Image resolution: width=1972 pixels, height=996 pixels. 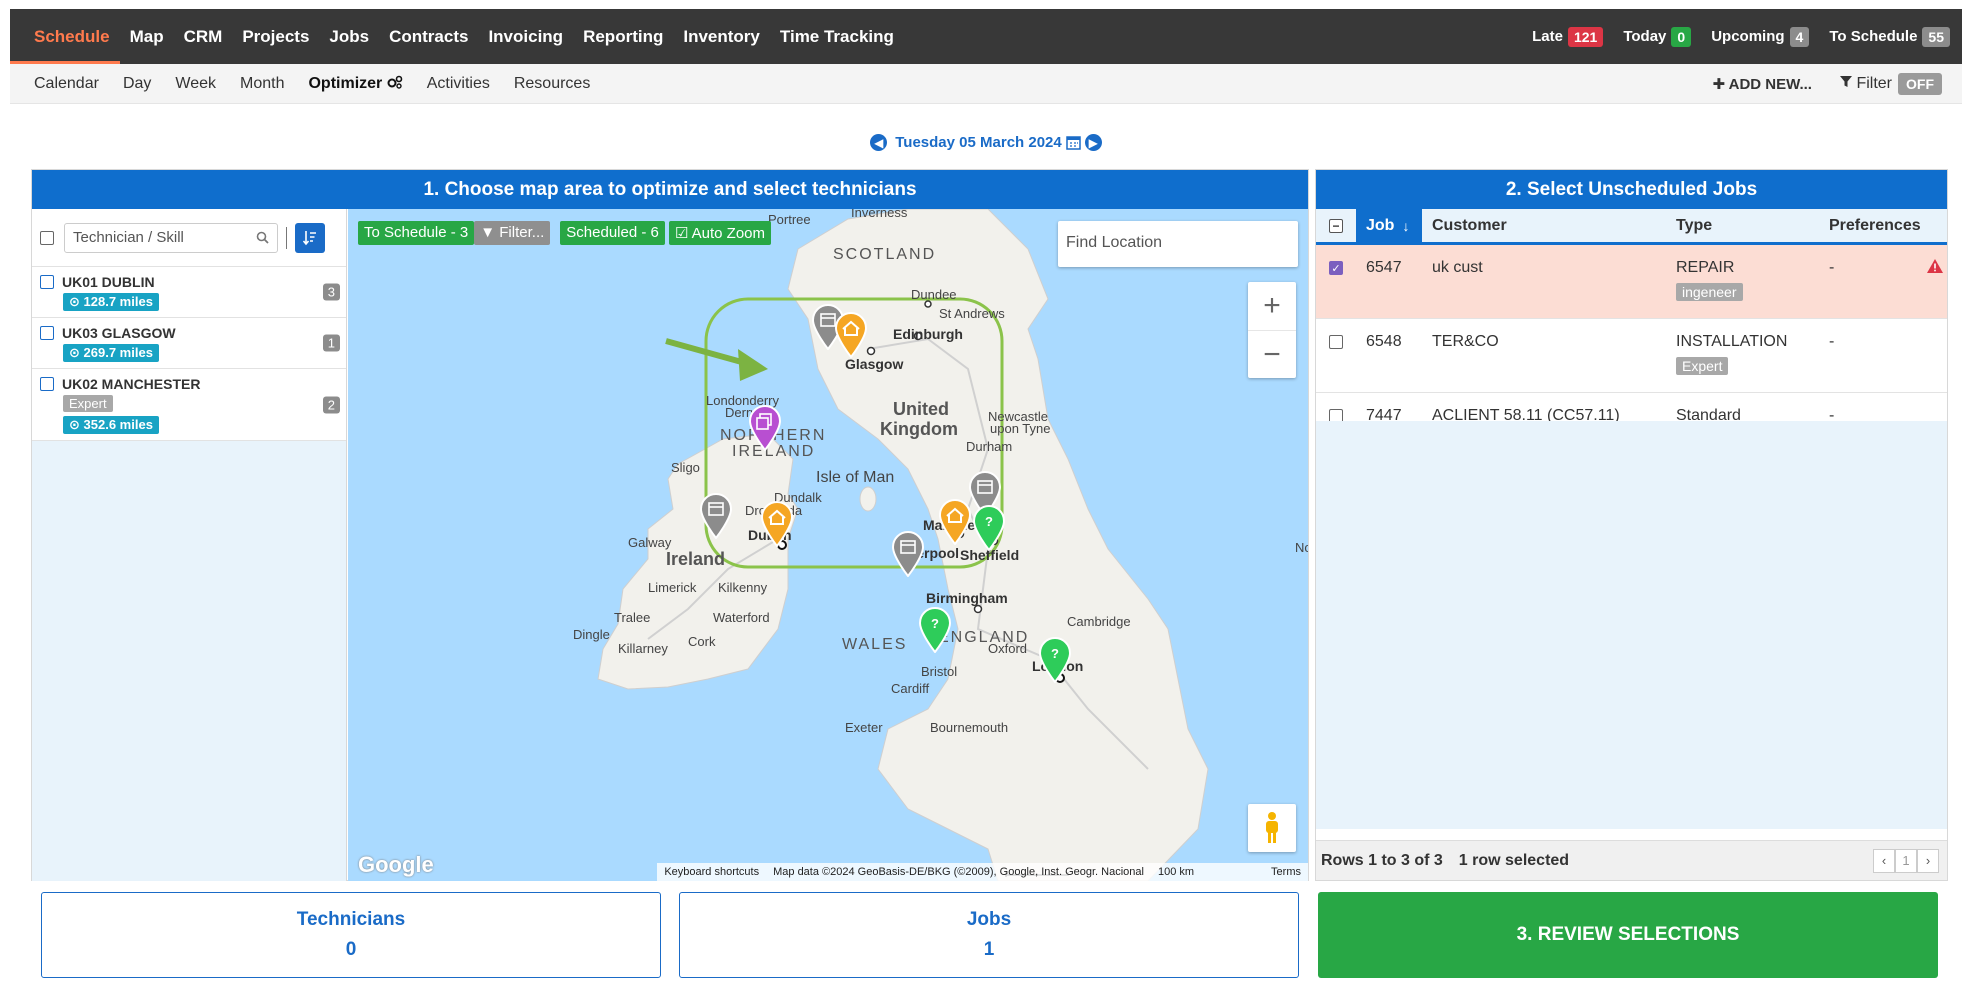 I want to click on prev-day-icon: ◀, so click(x=879, y=142).